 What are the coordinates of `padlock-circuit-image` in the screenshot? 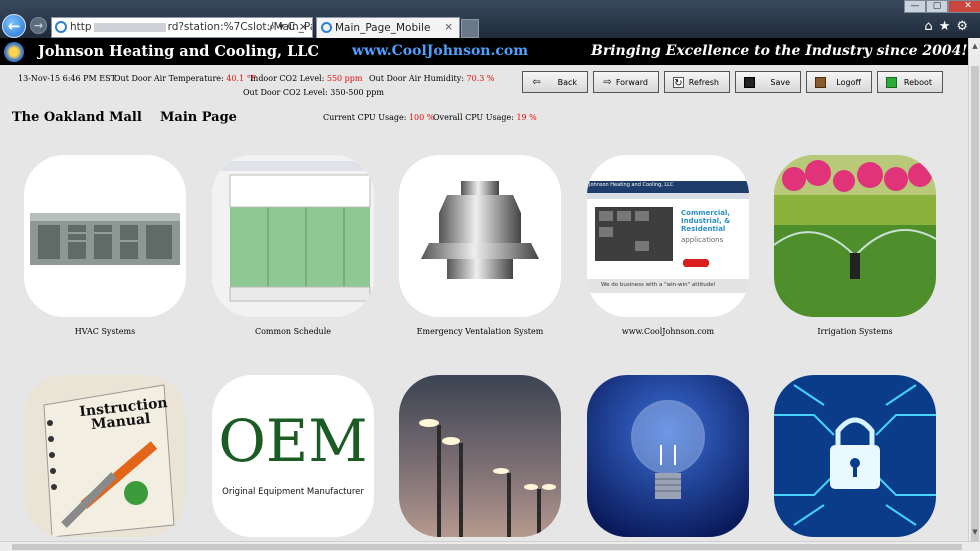 It's located at (855, 456).